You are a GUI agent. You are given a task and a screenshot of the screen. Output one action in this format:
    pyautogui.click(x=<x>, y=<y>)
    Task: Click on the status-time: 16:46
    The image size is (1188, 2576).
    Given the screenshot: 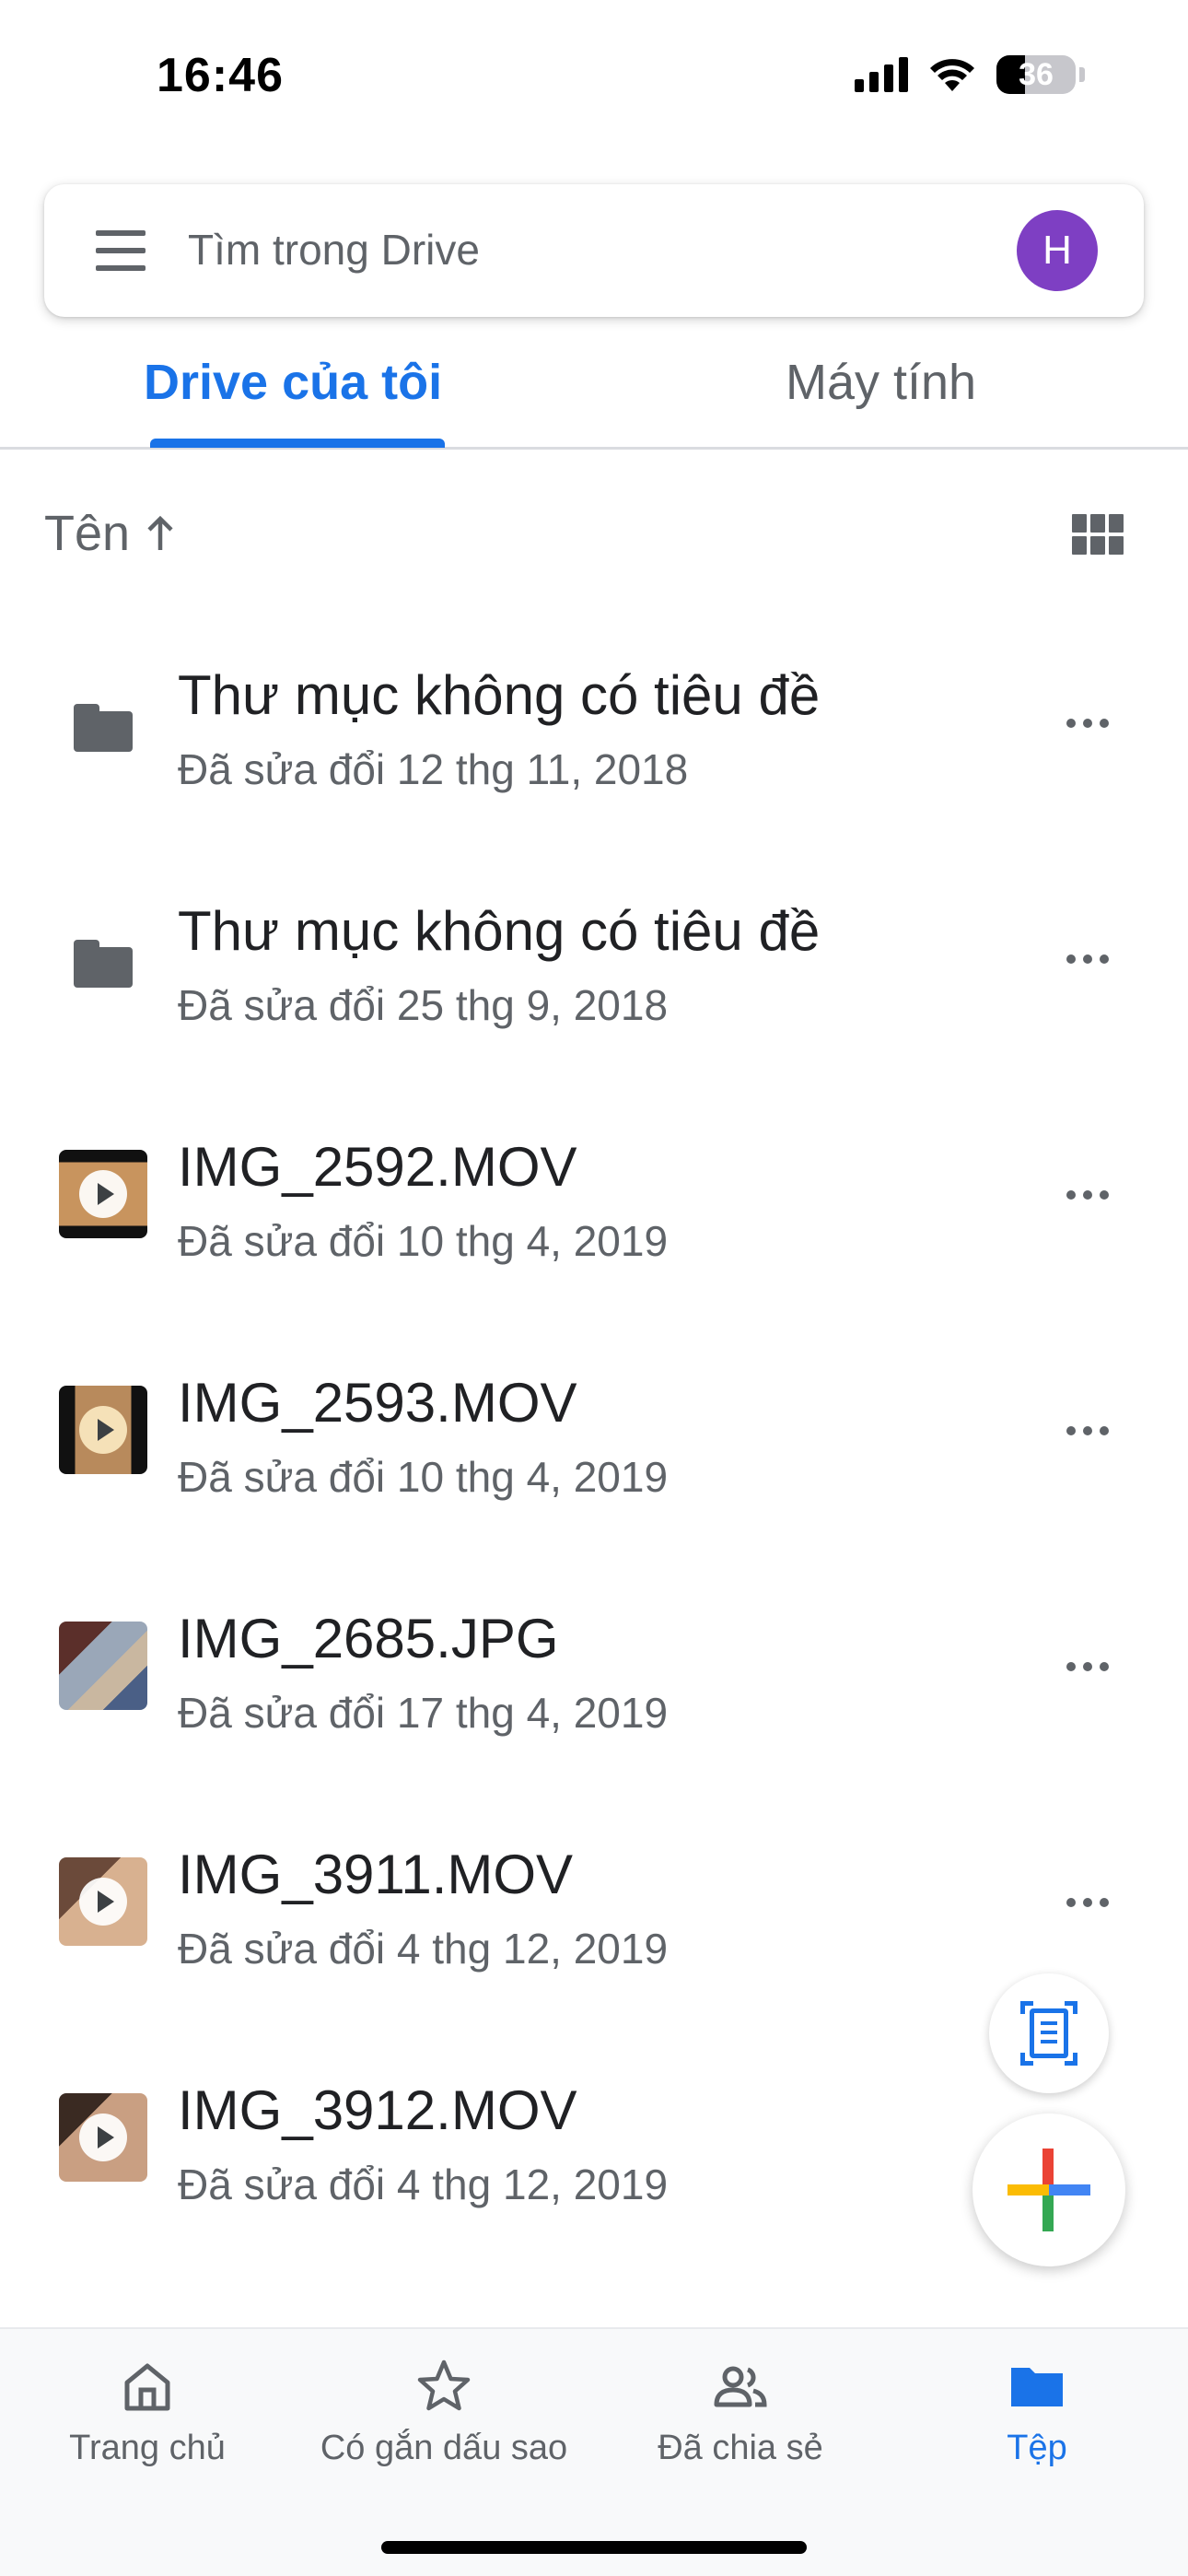 What is the action you would take?
    pyautogui.click(x=220, y=75)
    